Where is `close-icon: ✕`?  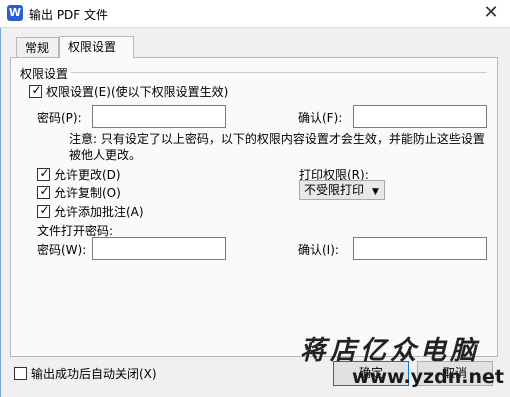 close-icon: ✕ is located at coordinates (491, 13).